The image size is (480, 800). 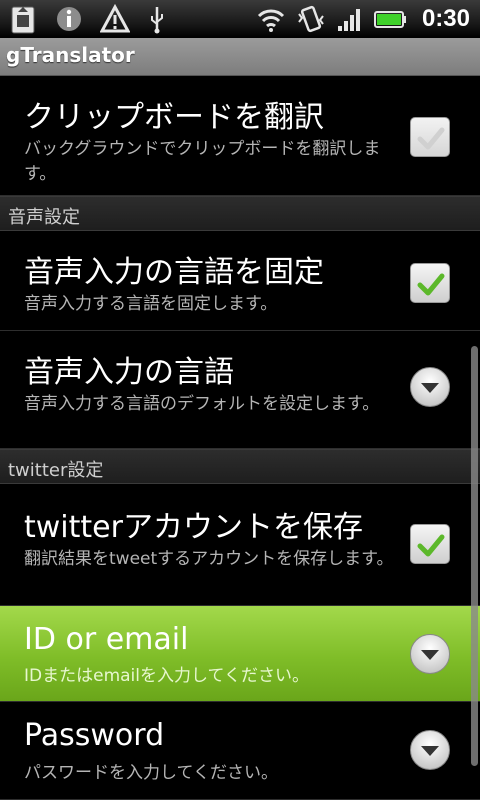 What do you see at coordinates (94, 735) in the screenshot?
I see `pref-title: Password` at bounding box center [94, 735].